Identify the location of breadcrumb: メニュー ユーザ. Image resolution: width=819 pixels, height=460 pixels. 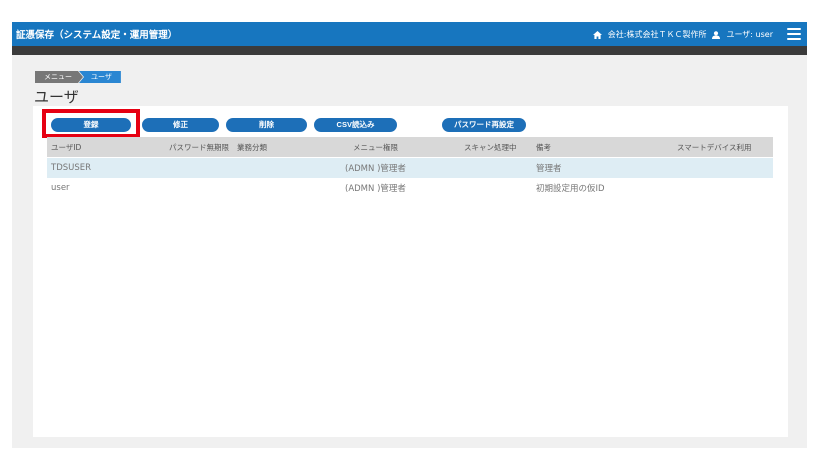
(78, 77).